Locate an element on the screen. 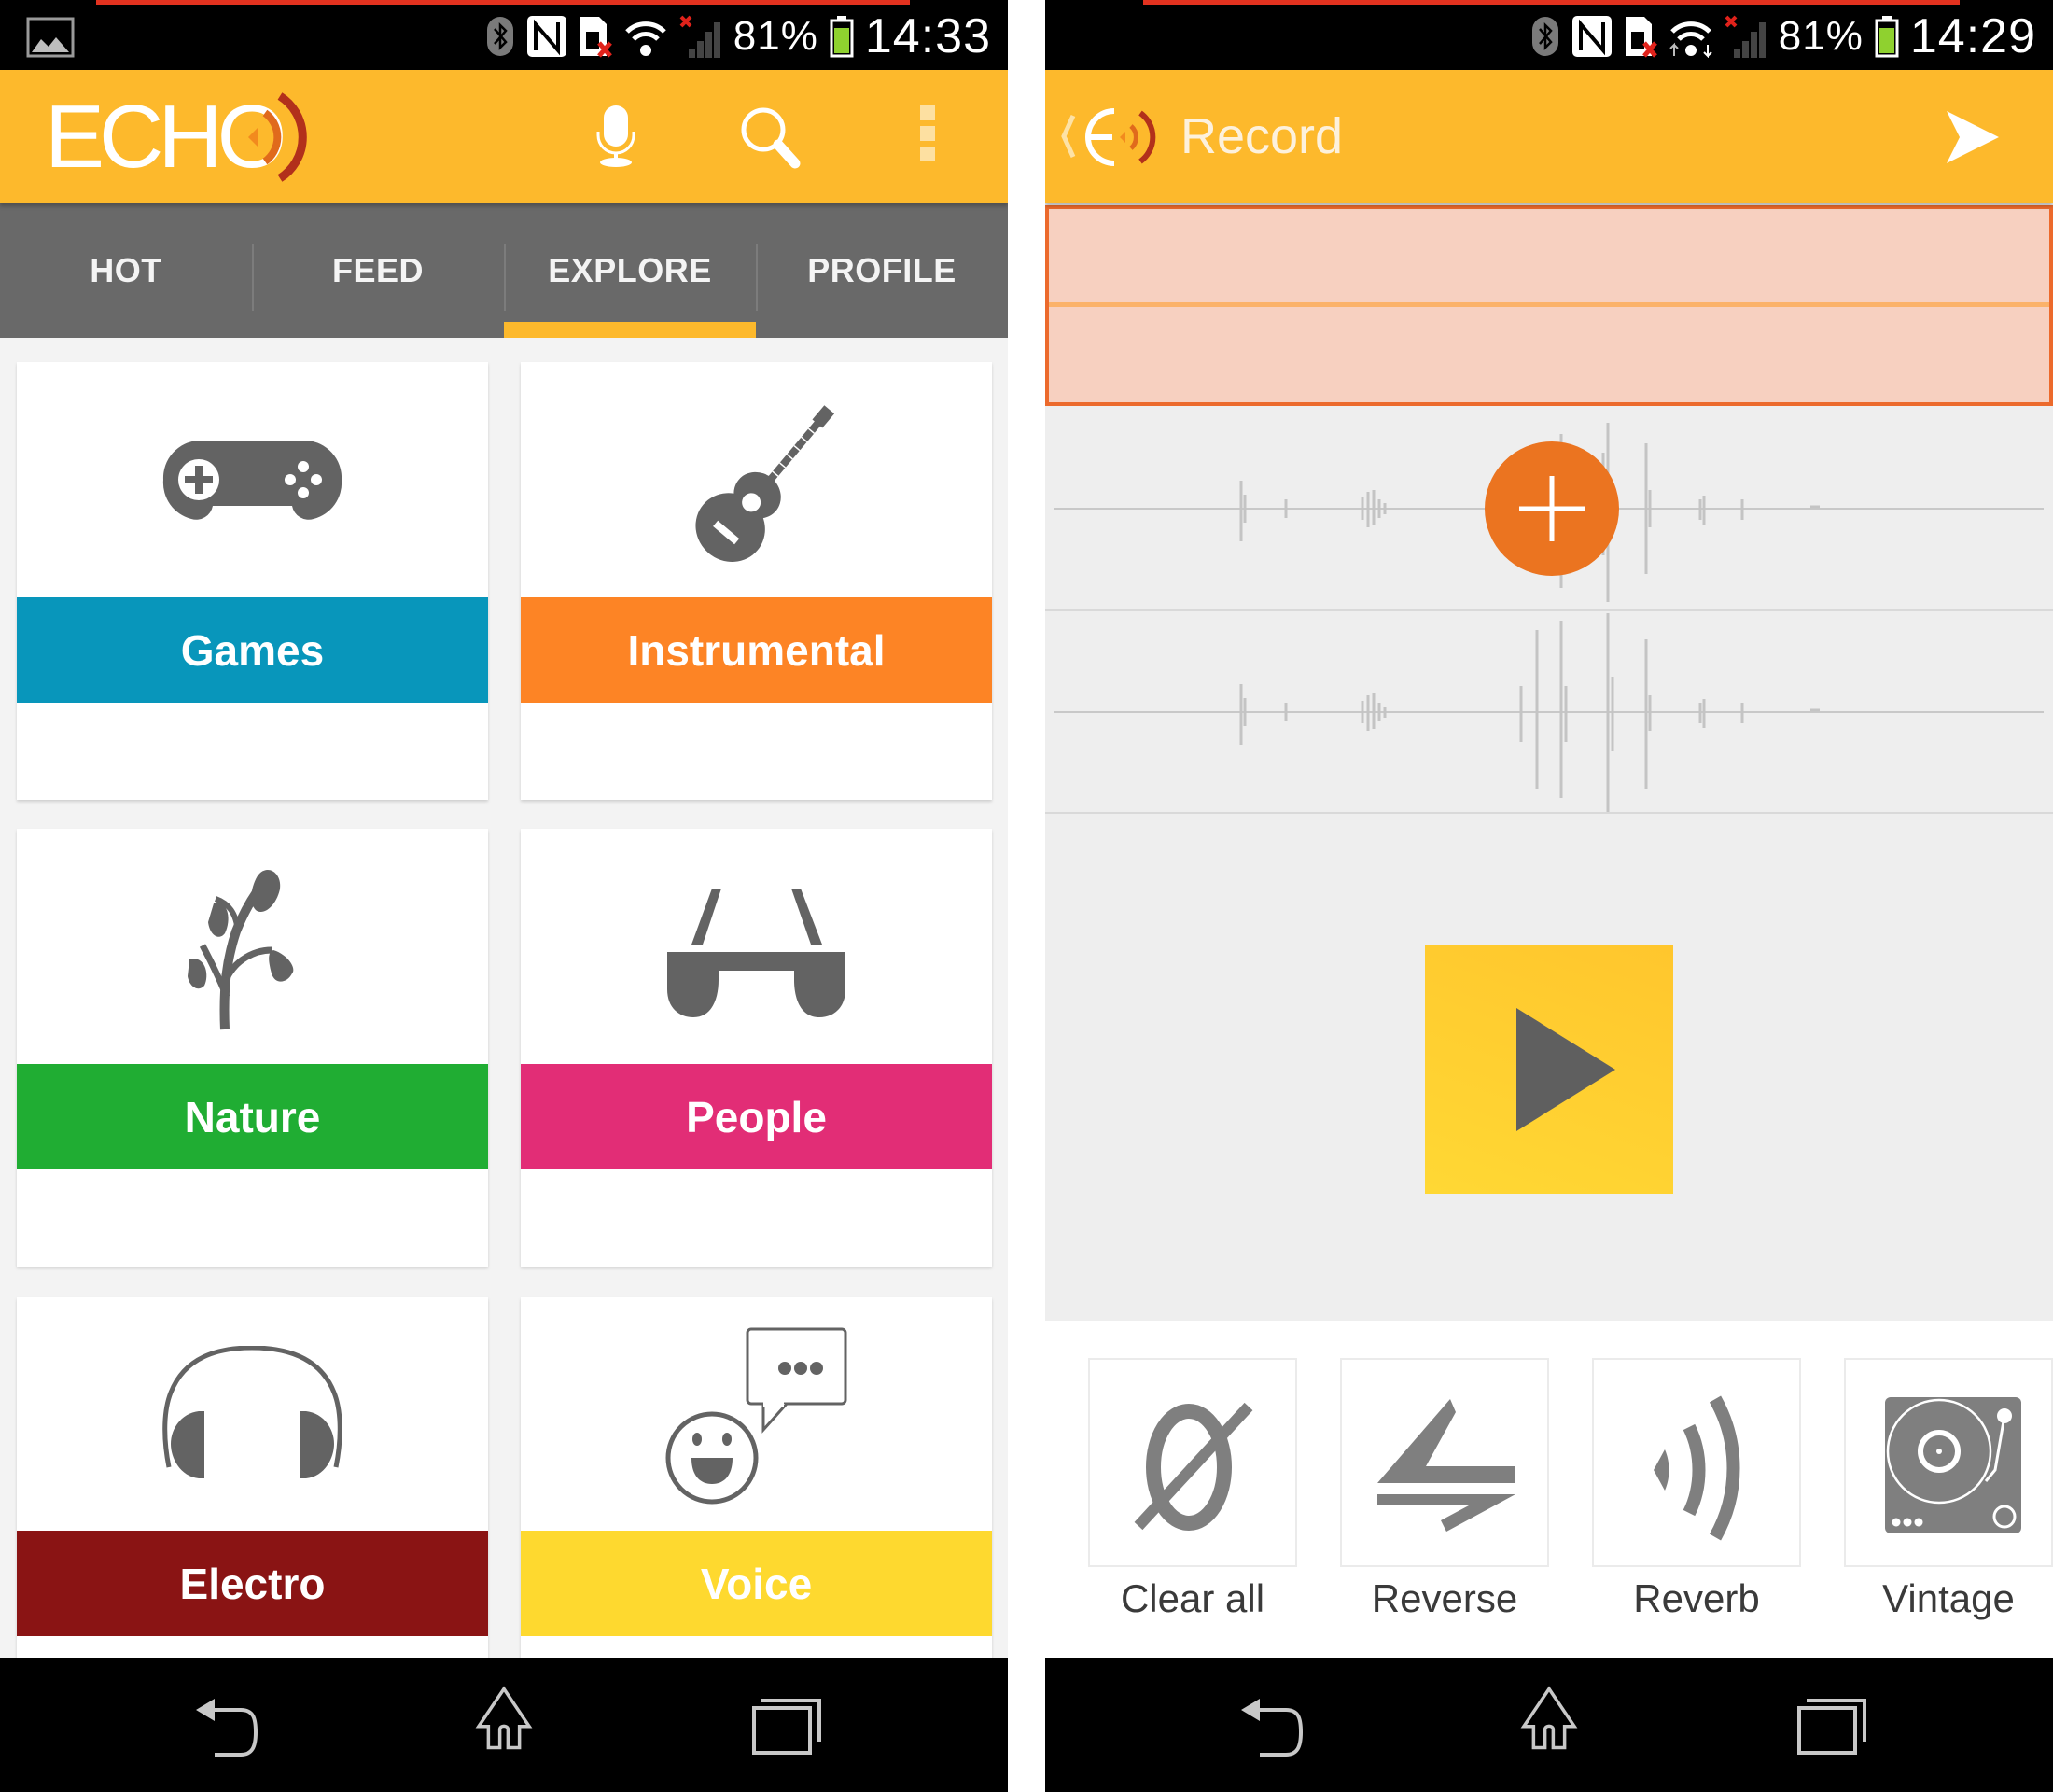 The height and width of the screenshot is (1792, 2053). tab-explore: EXPLORE is located at coordinates (630, 270).